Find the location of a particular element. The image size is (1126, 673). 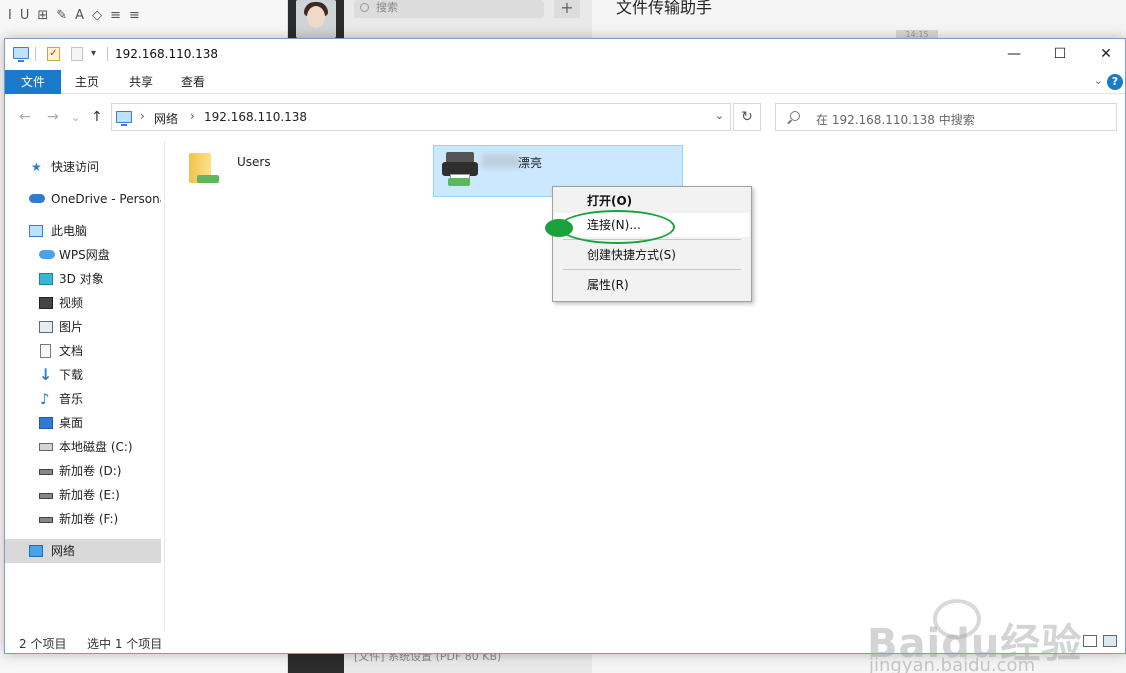

italic-button: I is located at coordinates (10, 15).